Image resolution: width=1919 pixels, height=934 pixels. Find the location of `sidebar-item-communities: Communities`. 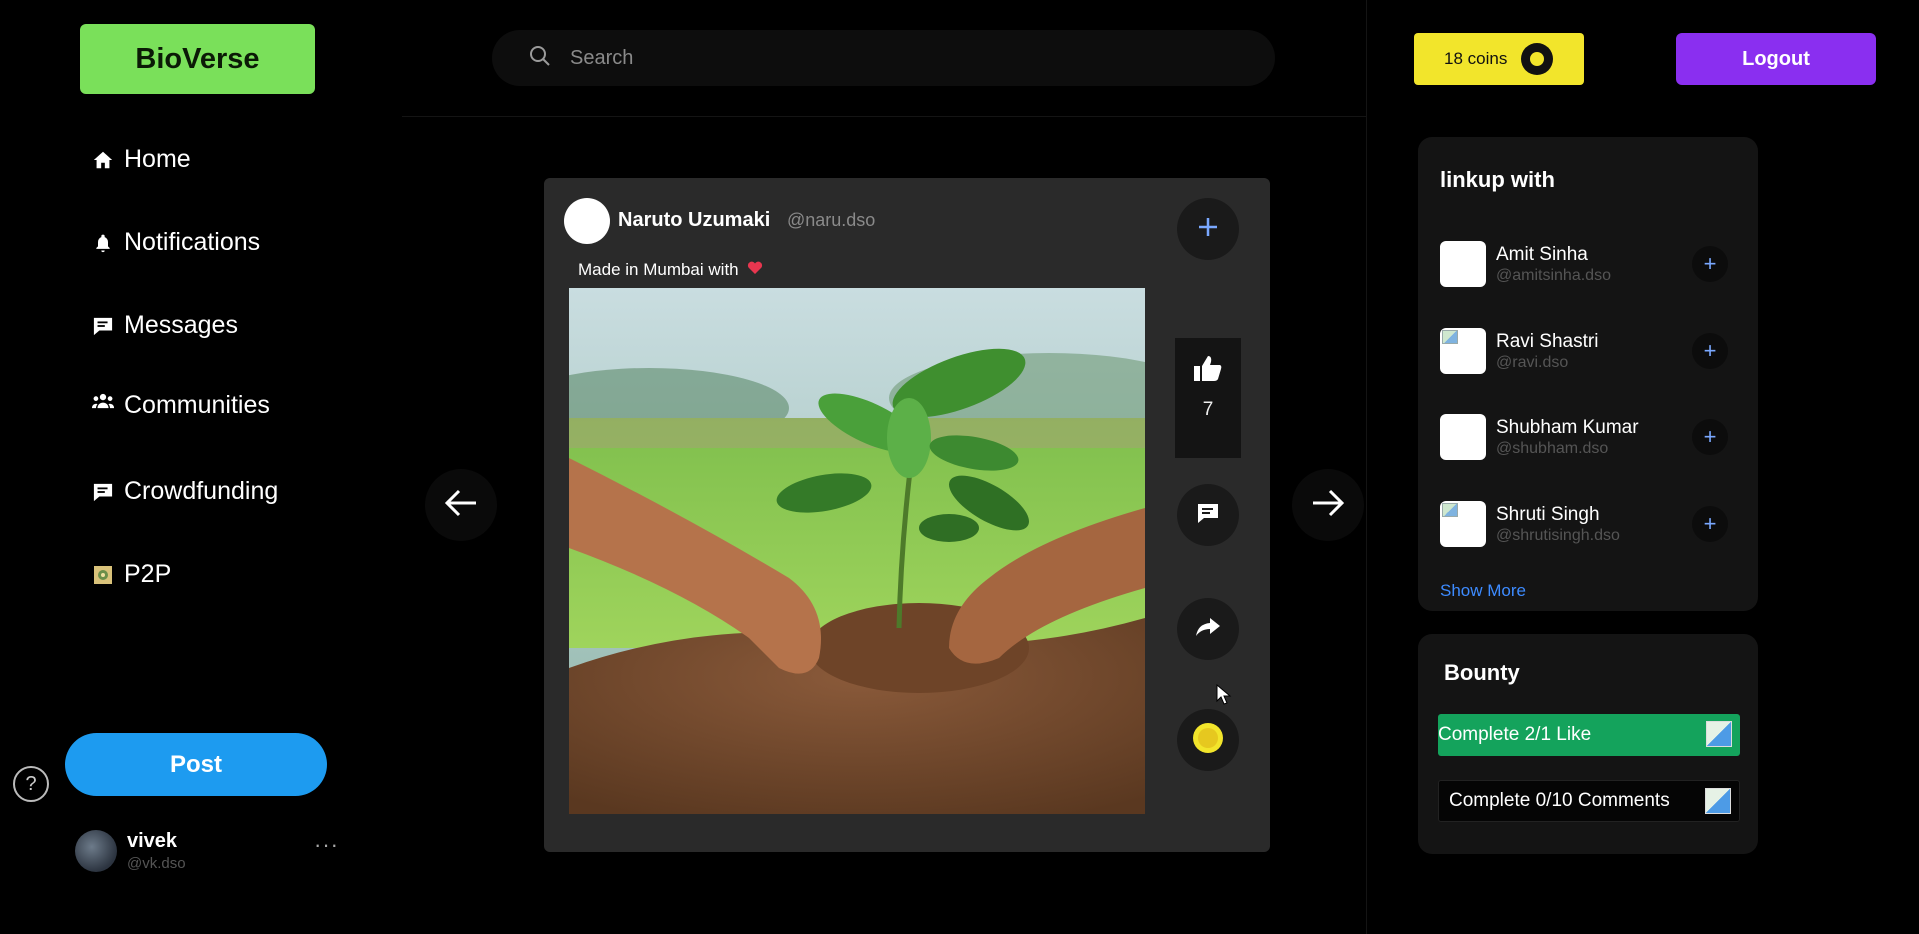

sidebar-item-communities: Communities is located at coordinates (181, 405).